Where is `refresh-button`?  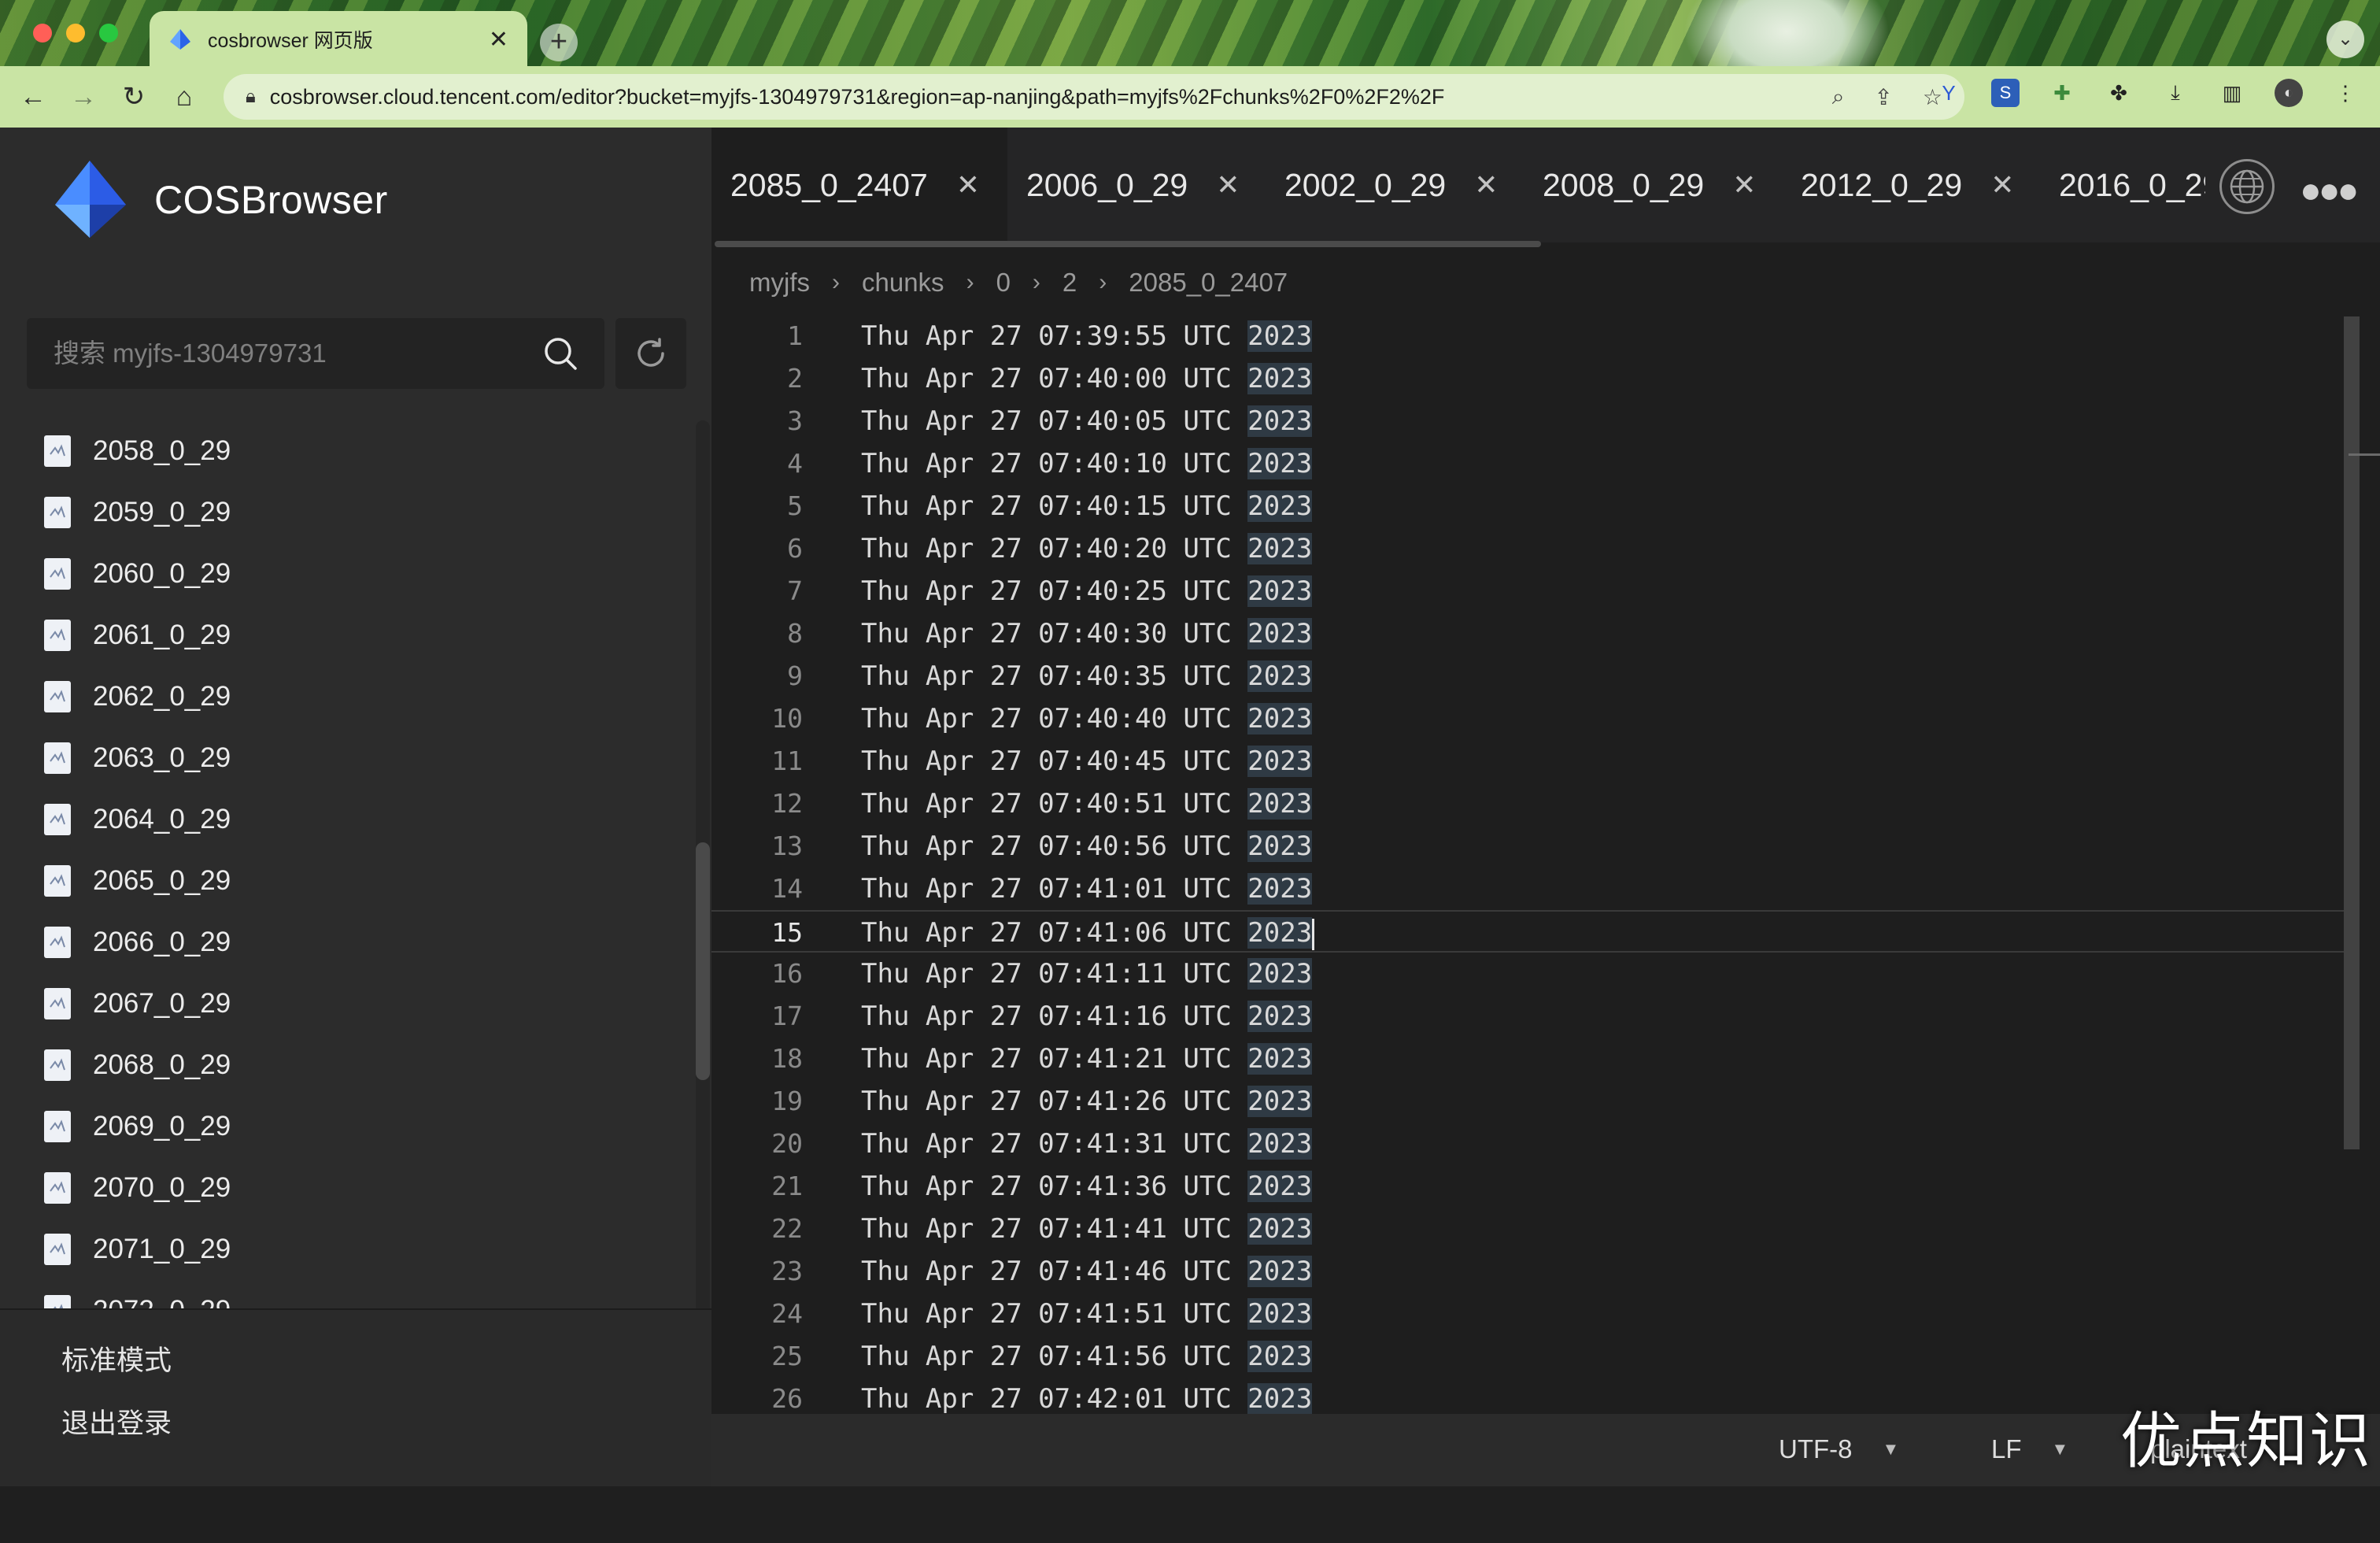 refresh-button is located at coordinates (650, 353).